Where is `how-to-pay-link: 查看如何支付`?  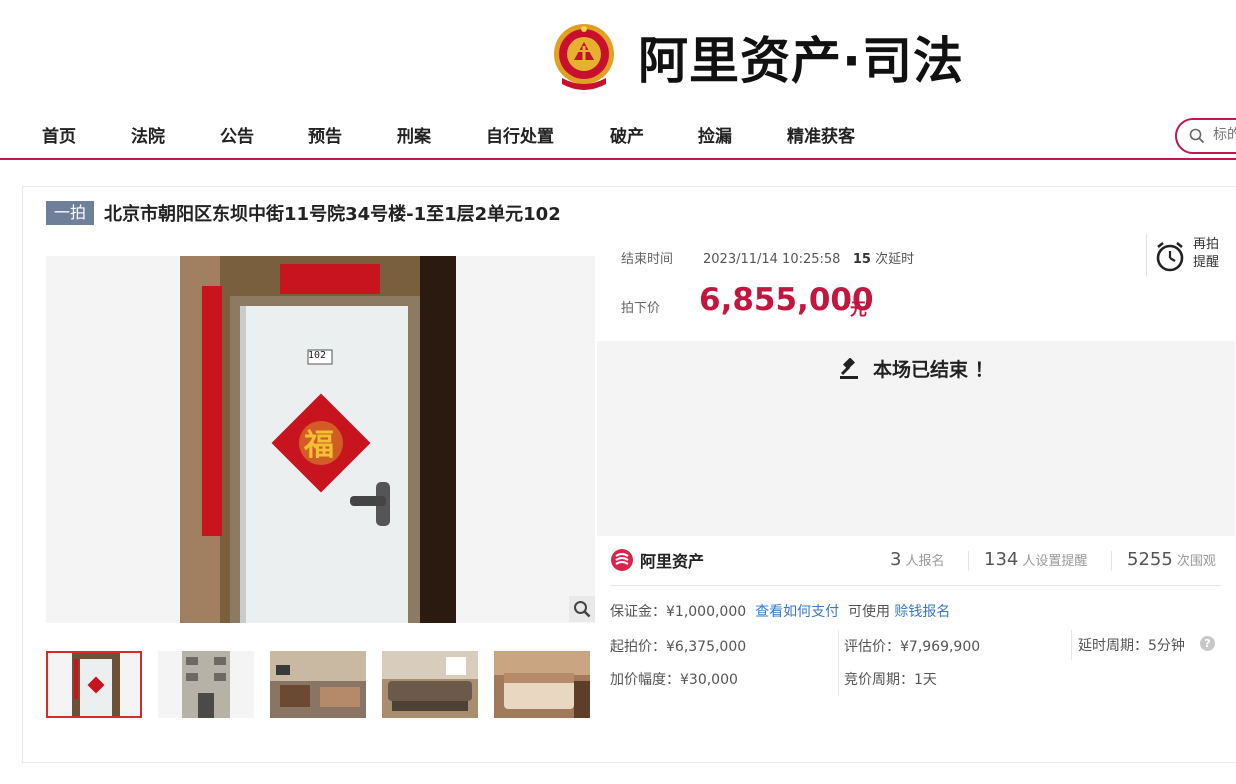
how-to-pay-link: 查看如何支付 is located at coordinates (797, 612).